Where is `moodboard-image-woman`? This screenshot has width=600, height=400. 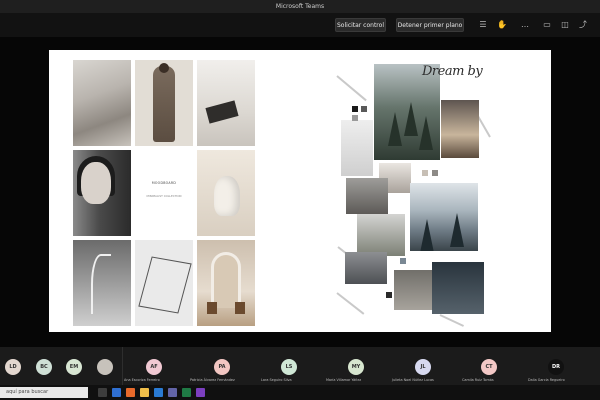 moodboard-image-woman is located at coordinates (460, 129).